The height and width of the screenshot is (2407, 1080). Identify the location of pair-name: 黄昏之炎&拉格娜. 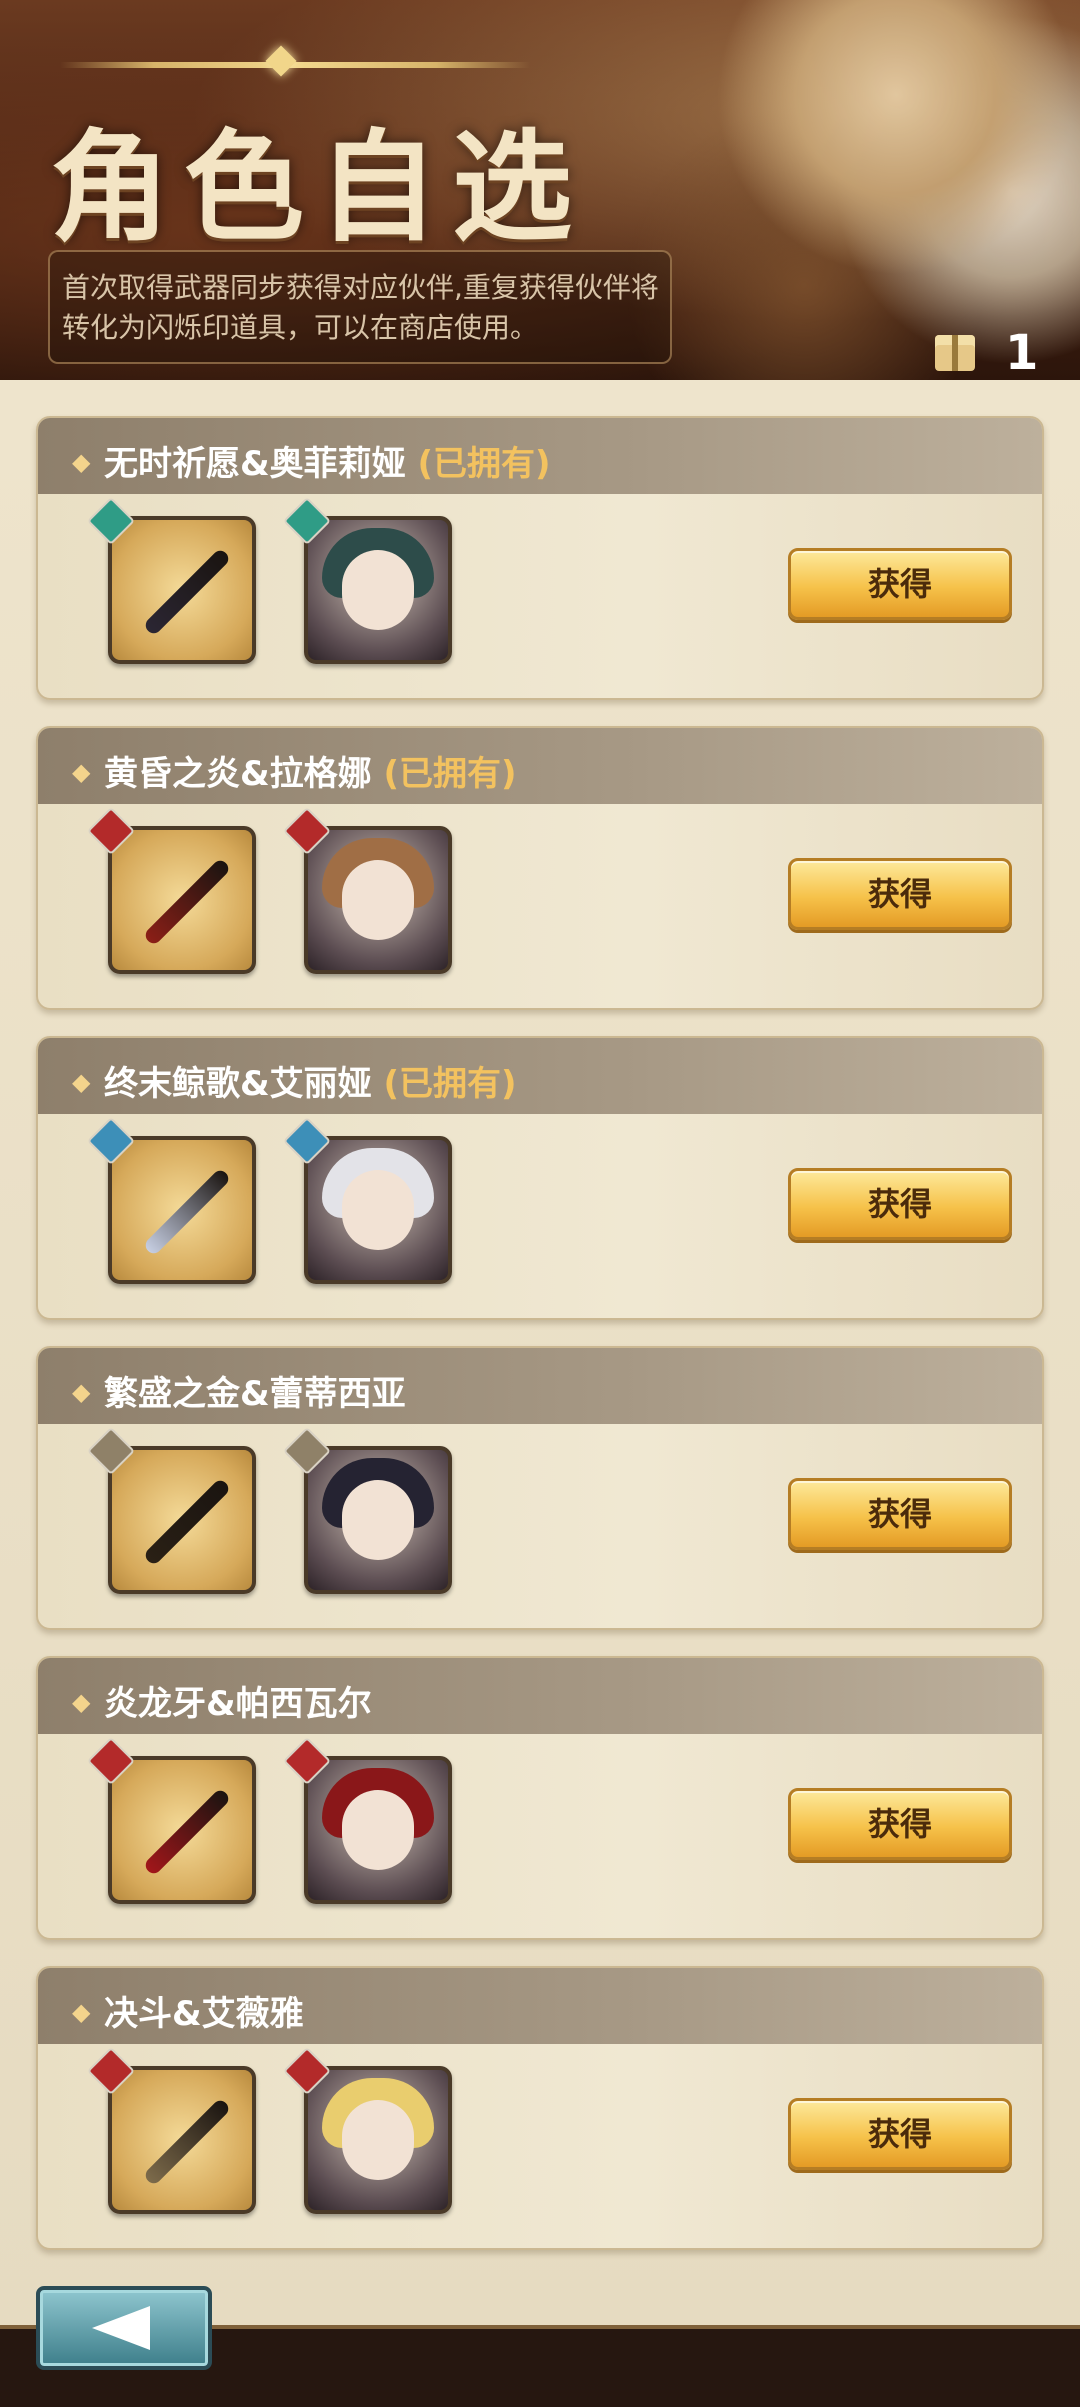
(238, 774).